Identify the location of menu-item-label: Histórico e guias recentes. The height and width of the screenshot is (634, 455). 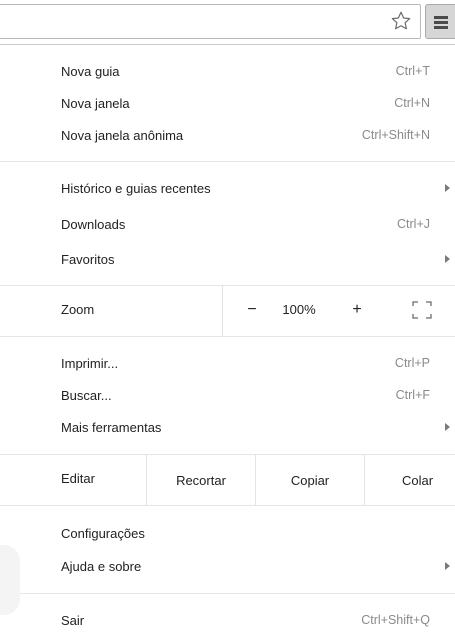
(136, 188).